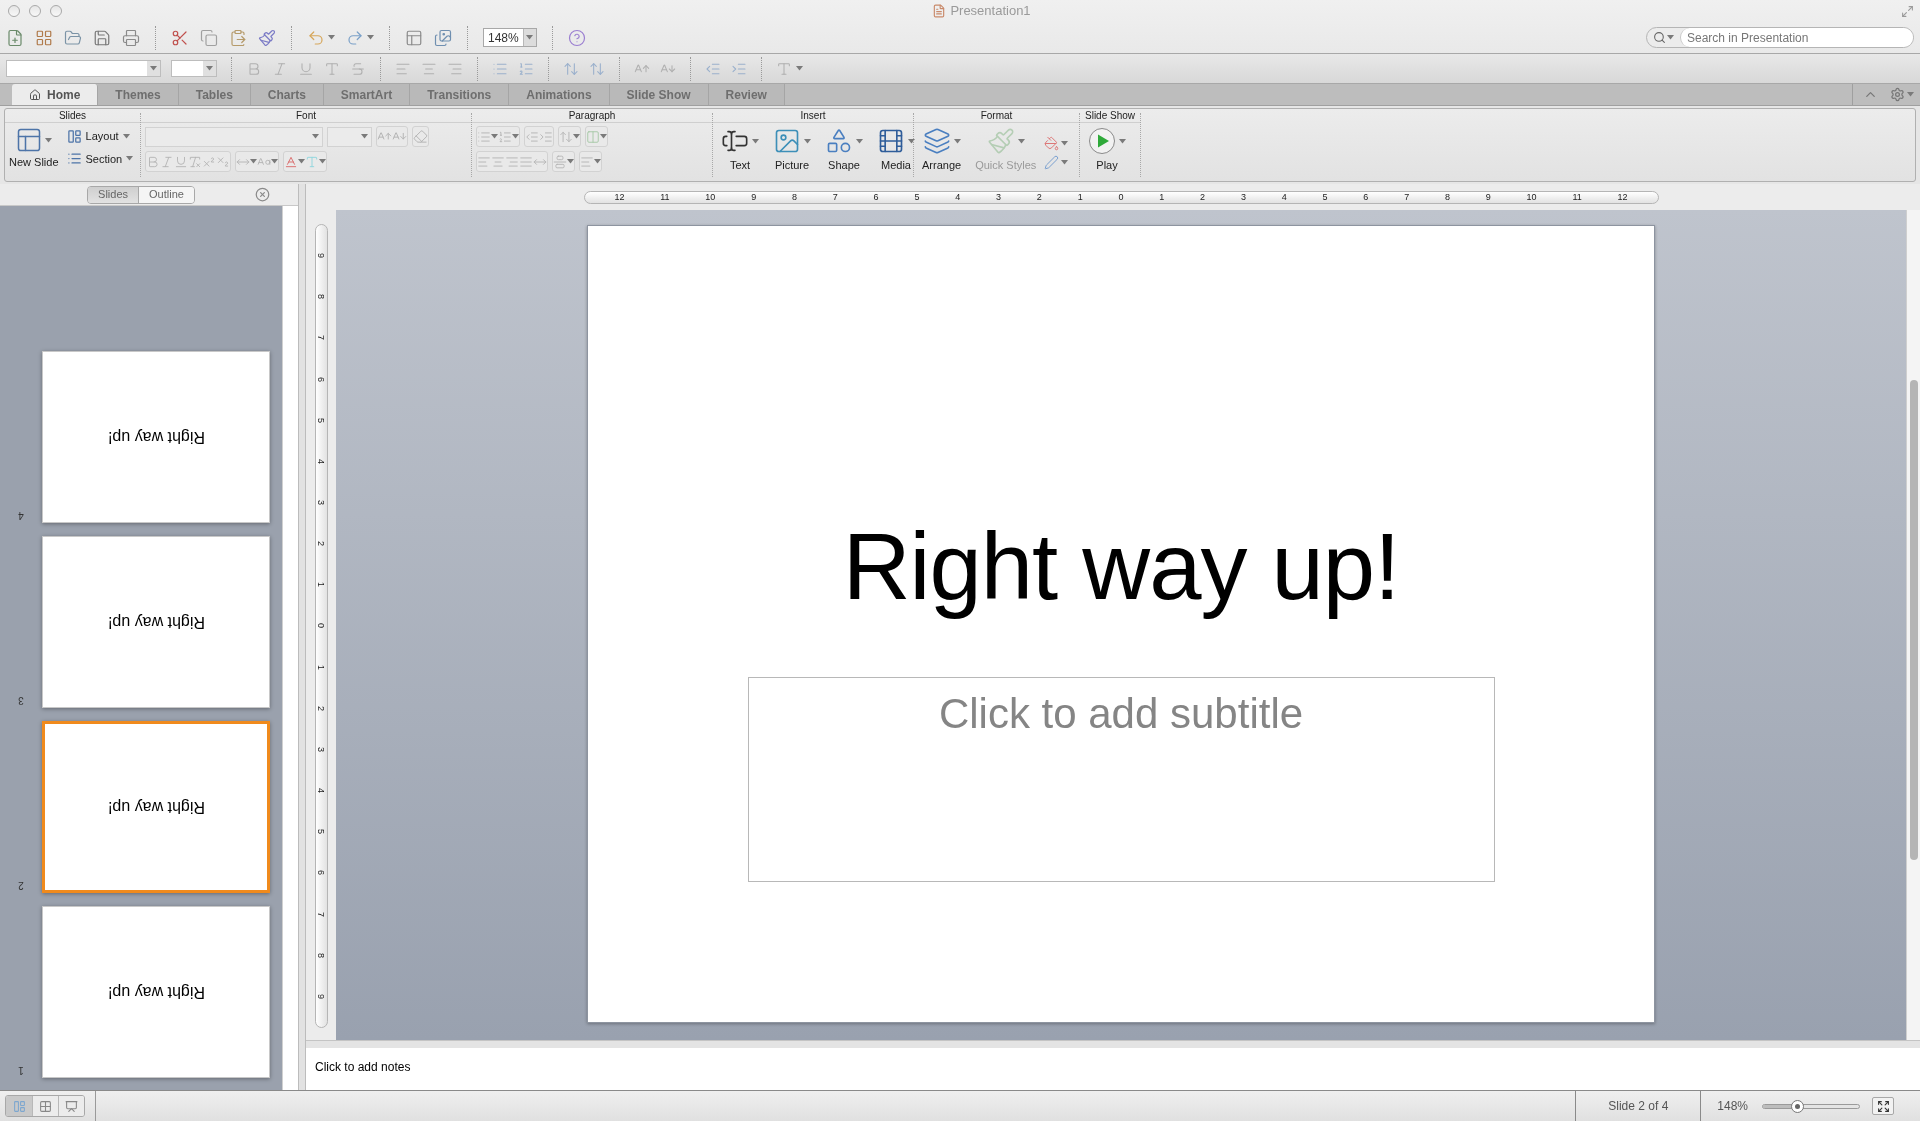 This screenshot has height=1121, width=1920. What do you see at coordinates (262, 194) in the screenshot?
I see `close-icon` at bounding box center [262, 194].